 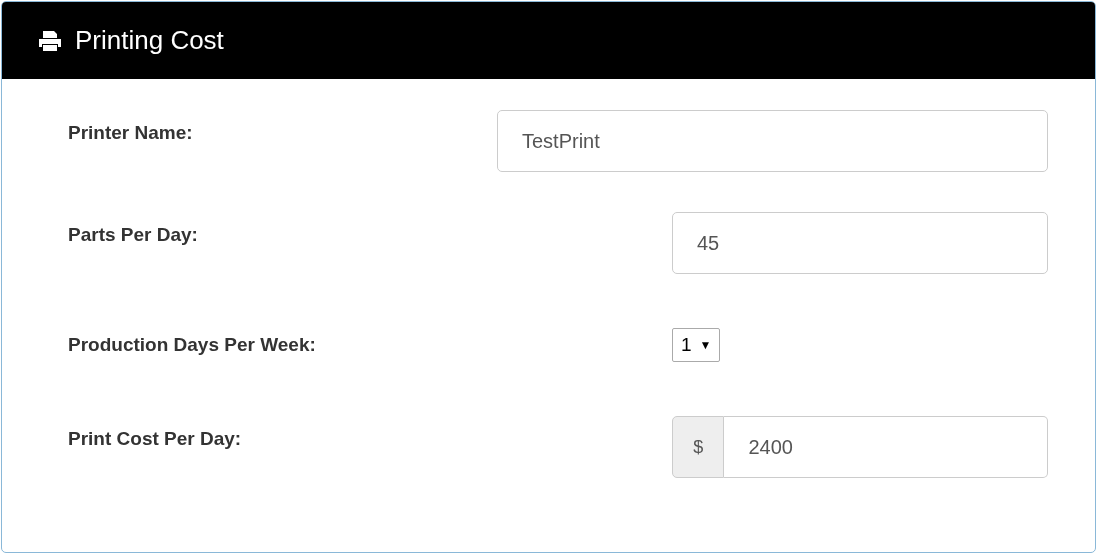 What do you see at coordinates (772, 141) in the screenshot?
I see `input-field: TestPrint` at bounding box center [772, 141].